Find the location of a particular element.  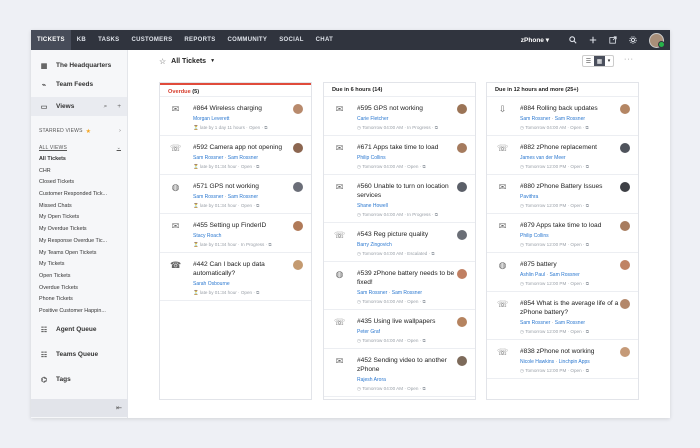

view-item-closed-tickets: Closed Tickets is located at coordinates (77, 183).